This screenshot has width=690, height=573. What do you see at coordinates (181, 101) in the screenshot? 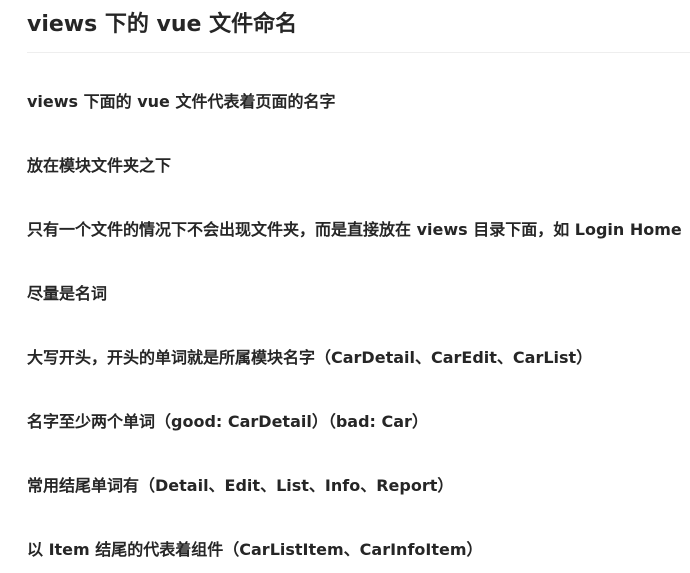
I see `list-item: views 下面的 vue 文件代表着页面的名字` at bounding box center [181, 101].